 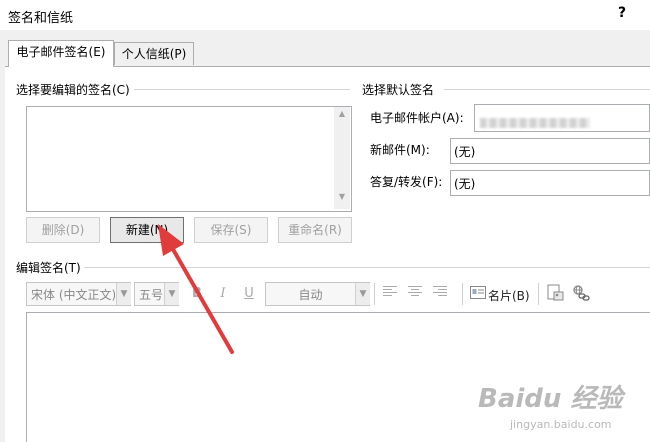 What do you see at coordinates (561, 424) in the screenshot?
I see `watermark-url: jingyan.baidu.com` at bounding box center [561, 424].